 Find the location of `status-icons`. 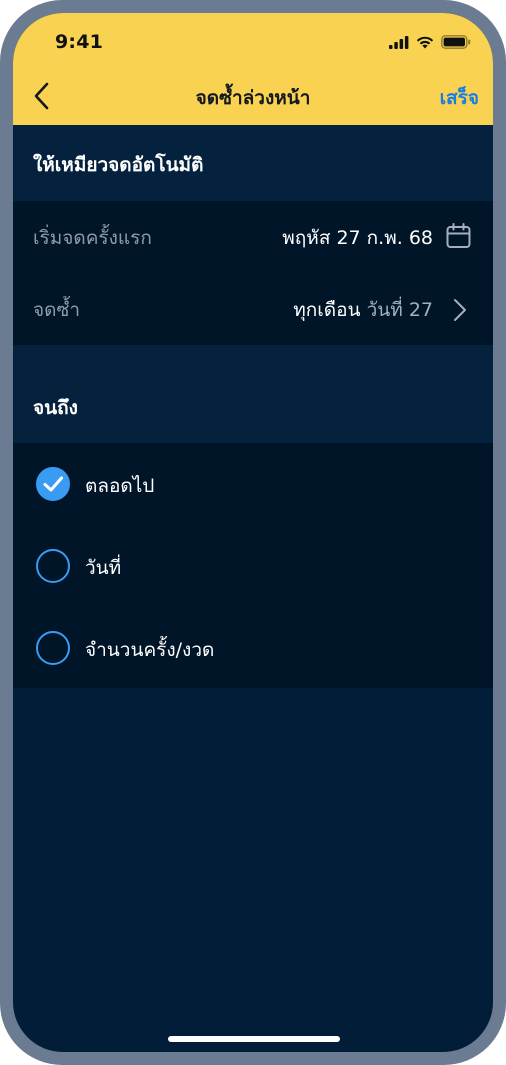

status-icons is located at coordinates (430, 42).